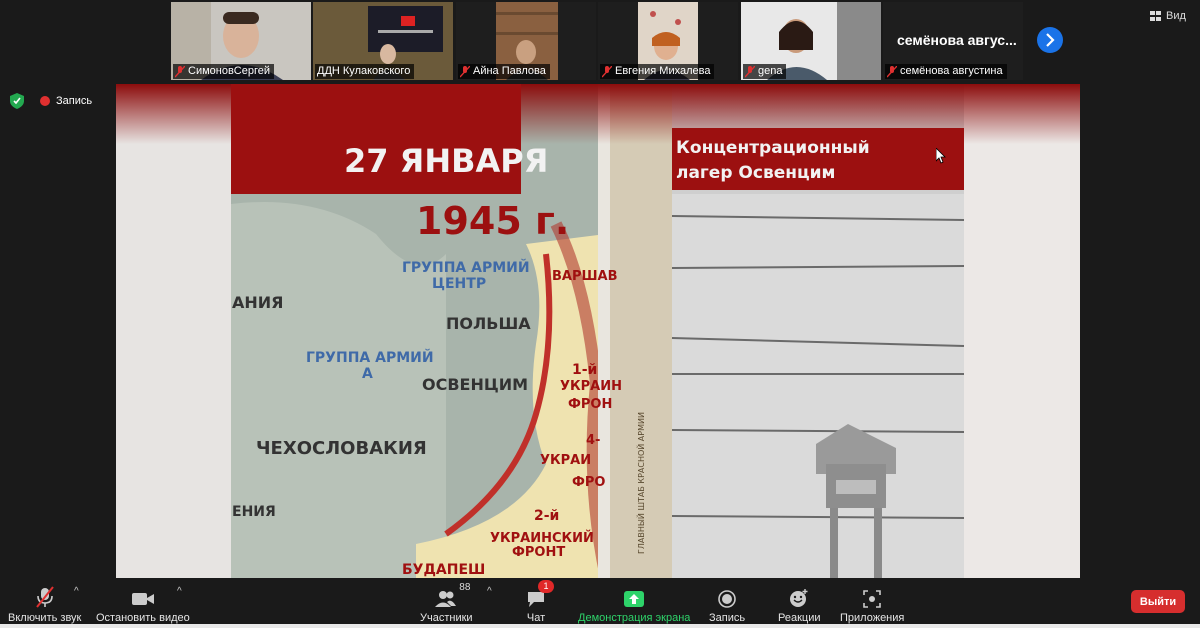  I want to click on record-button: Запись, so click(727, 604).